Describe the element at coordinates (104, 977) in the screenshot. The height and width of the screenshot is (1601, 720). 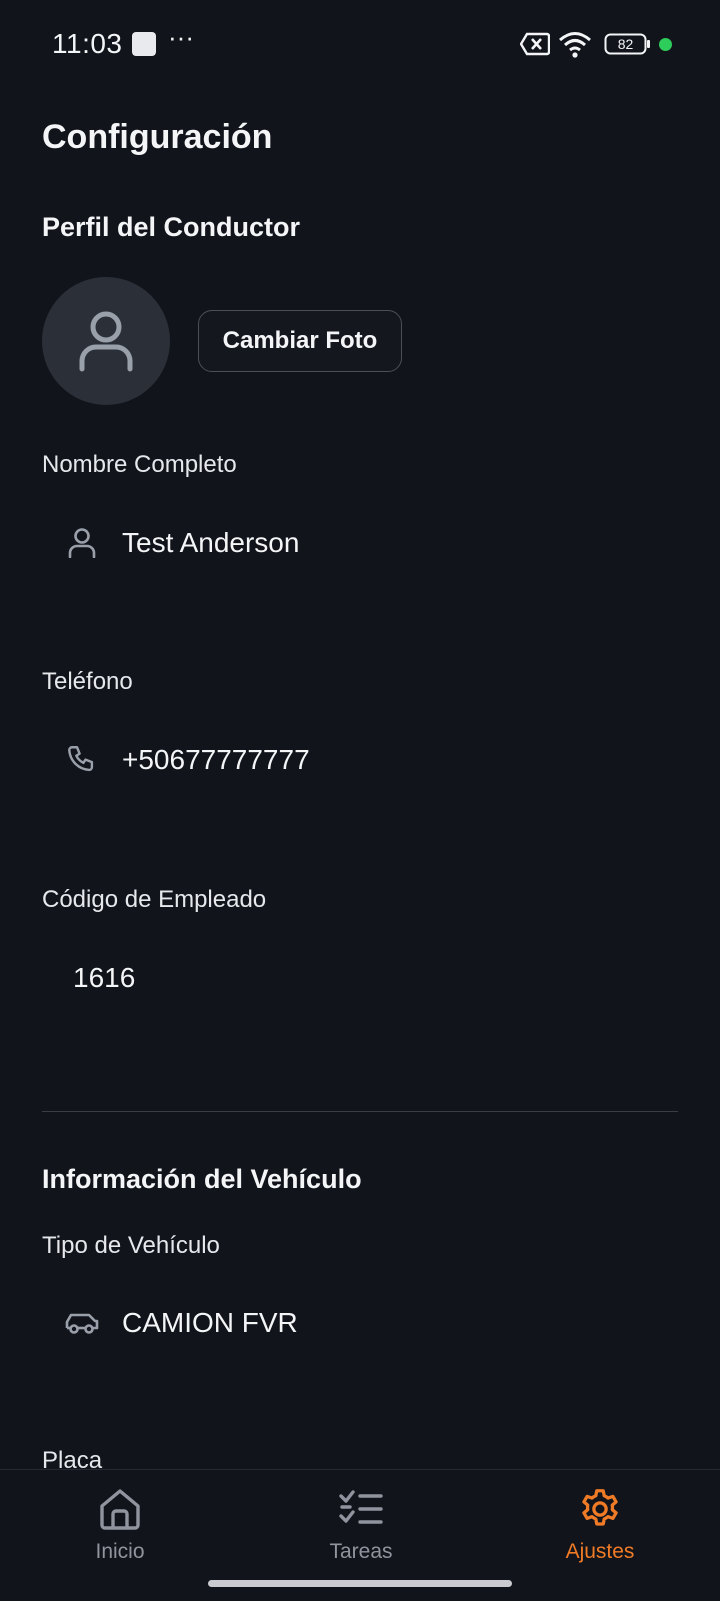
I see `employee-code-value: 1616` at that location.